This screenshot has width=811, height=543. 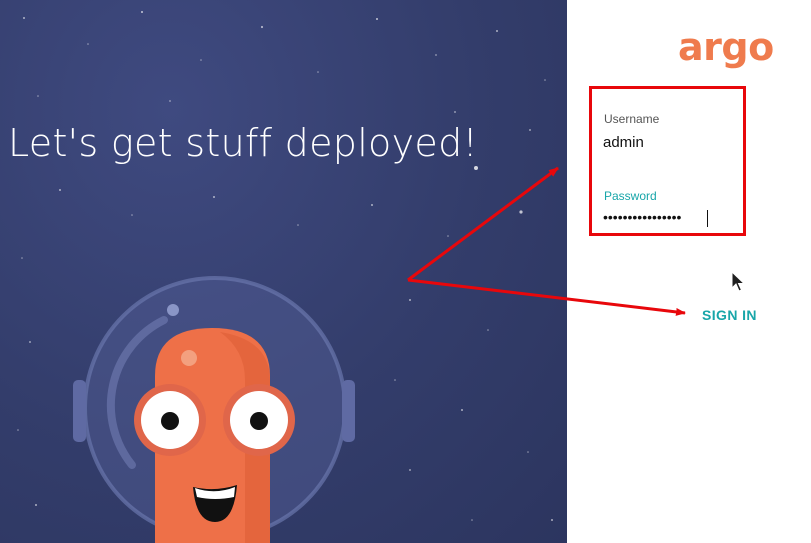 What do you see at coordinates (726, 47) in the screenshot?
I see `argo-logo: argo` at bounding box center [726, 47].